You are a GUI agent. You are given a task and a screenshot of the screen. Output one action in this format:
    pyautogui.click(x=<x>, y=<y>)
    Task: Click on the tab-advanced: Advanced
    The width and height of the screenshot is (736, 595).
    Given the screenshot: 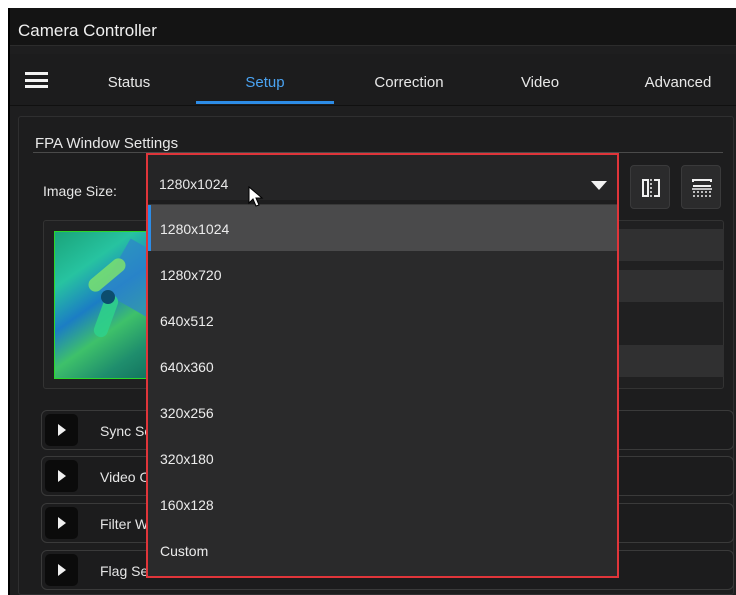 What is the action you would take?
    pyautogui.click(x=678, y=82)
    